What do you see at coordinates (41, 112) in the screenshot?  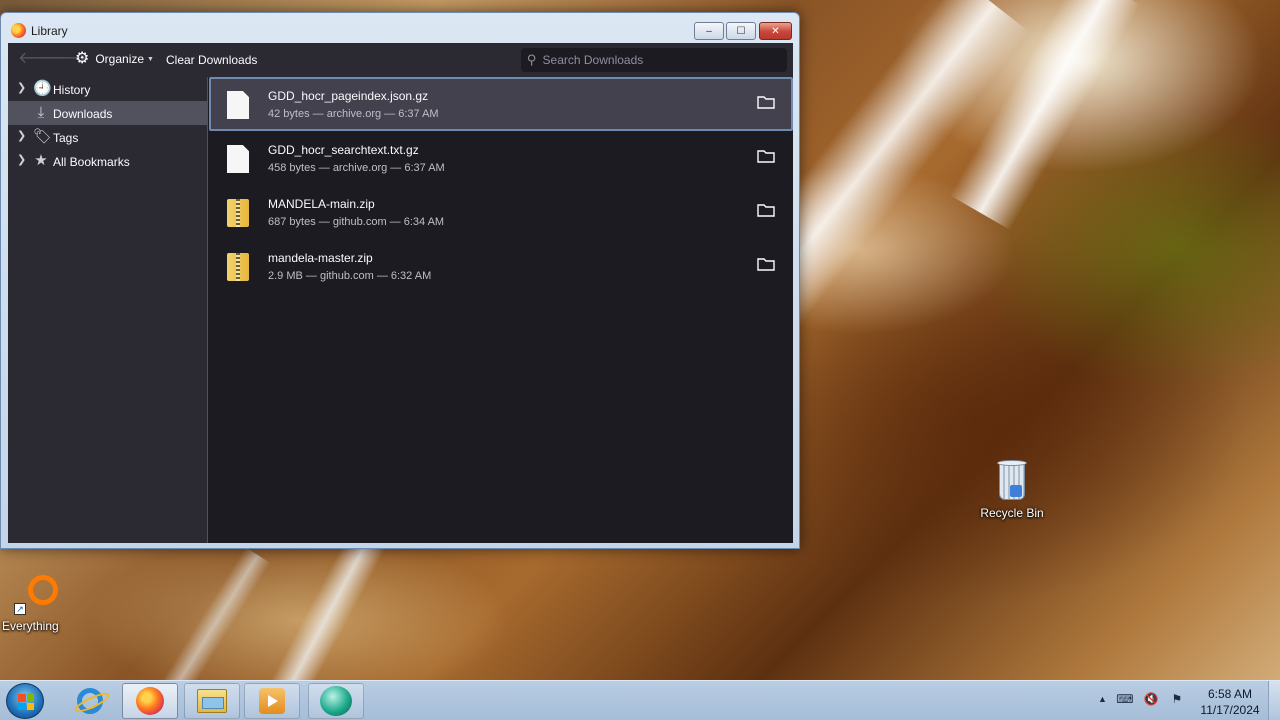 I see `download-icon: ⤓` at bounding box center [41, 112].